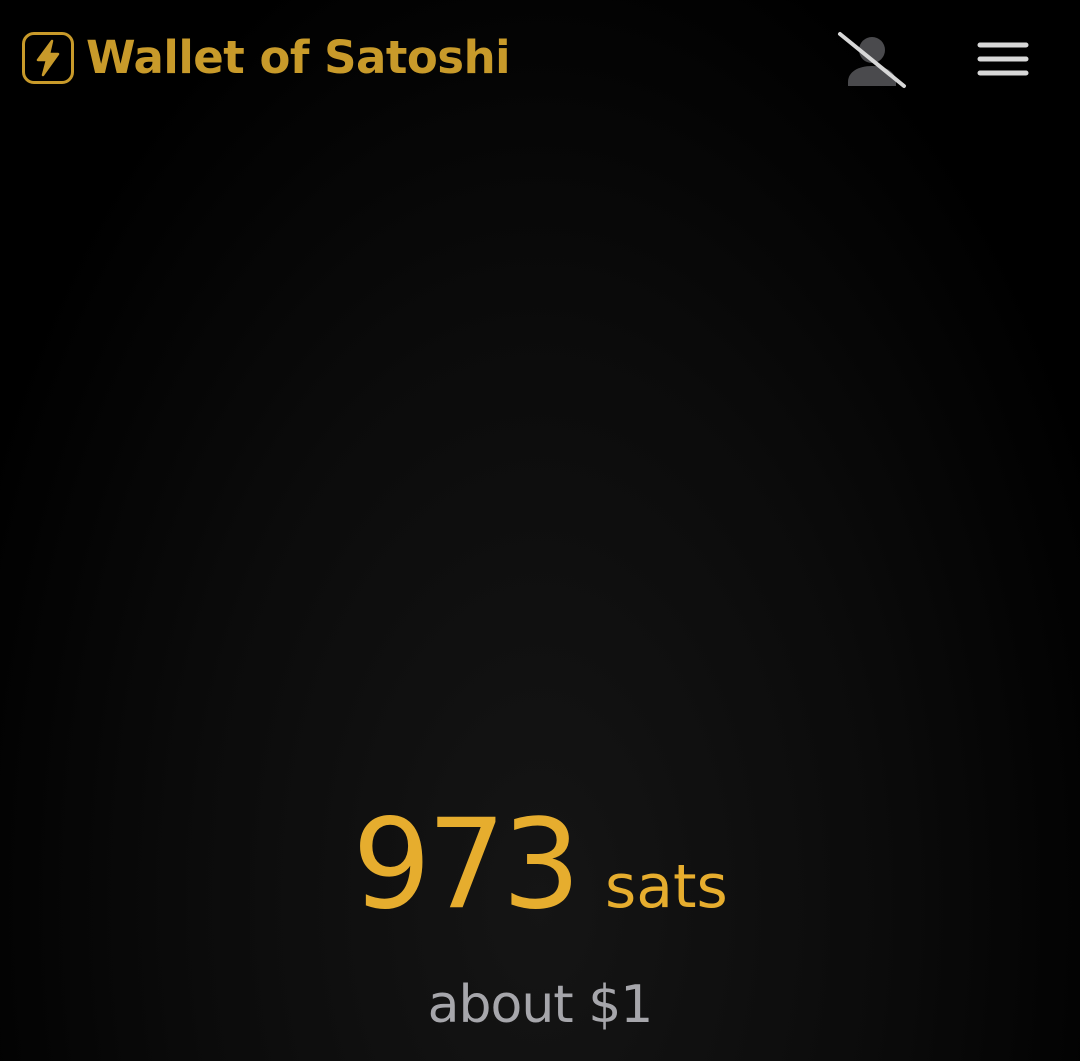  I want to click on app-name: Wallet of Satoshi, so click(298, 57).